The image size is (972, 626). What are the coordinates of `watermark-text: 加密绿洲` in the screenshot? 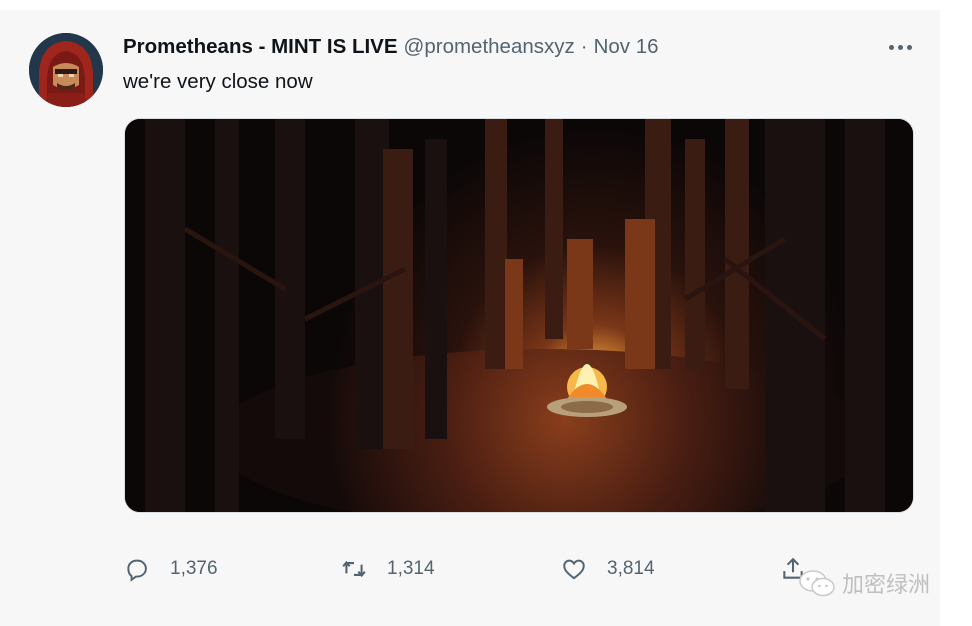 It's located at (886, 584).